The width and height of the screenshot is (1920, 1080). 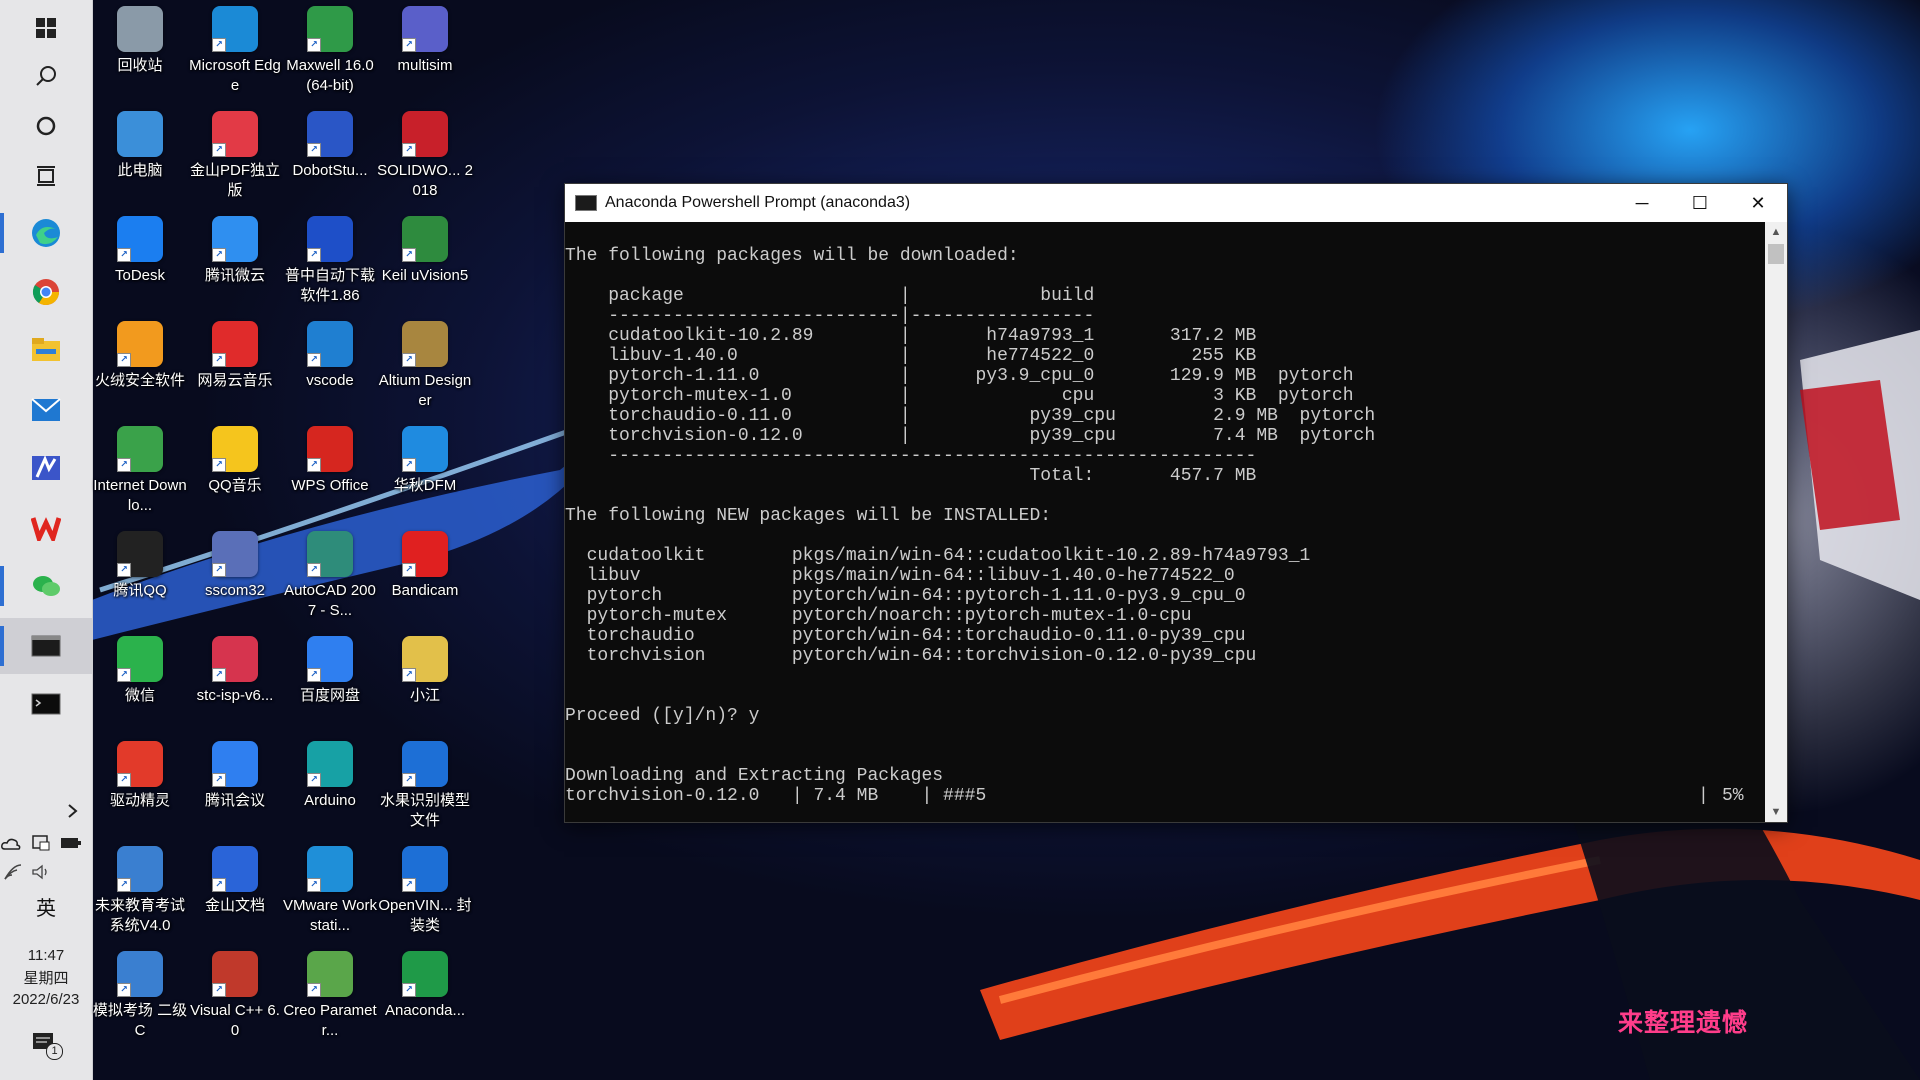 I want to click on tray-device, so click(x=41, y=843).